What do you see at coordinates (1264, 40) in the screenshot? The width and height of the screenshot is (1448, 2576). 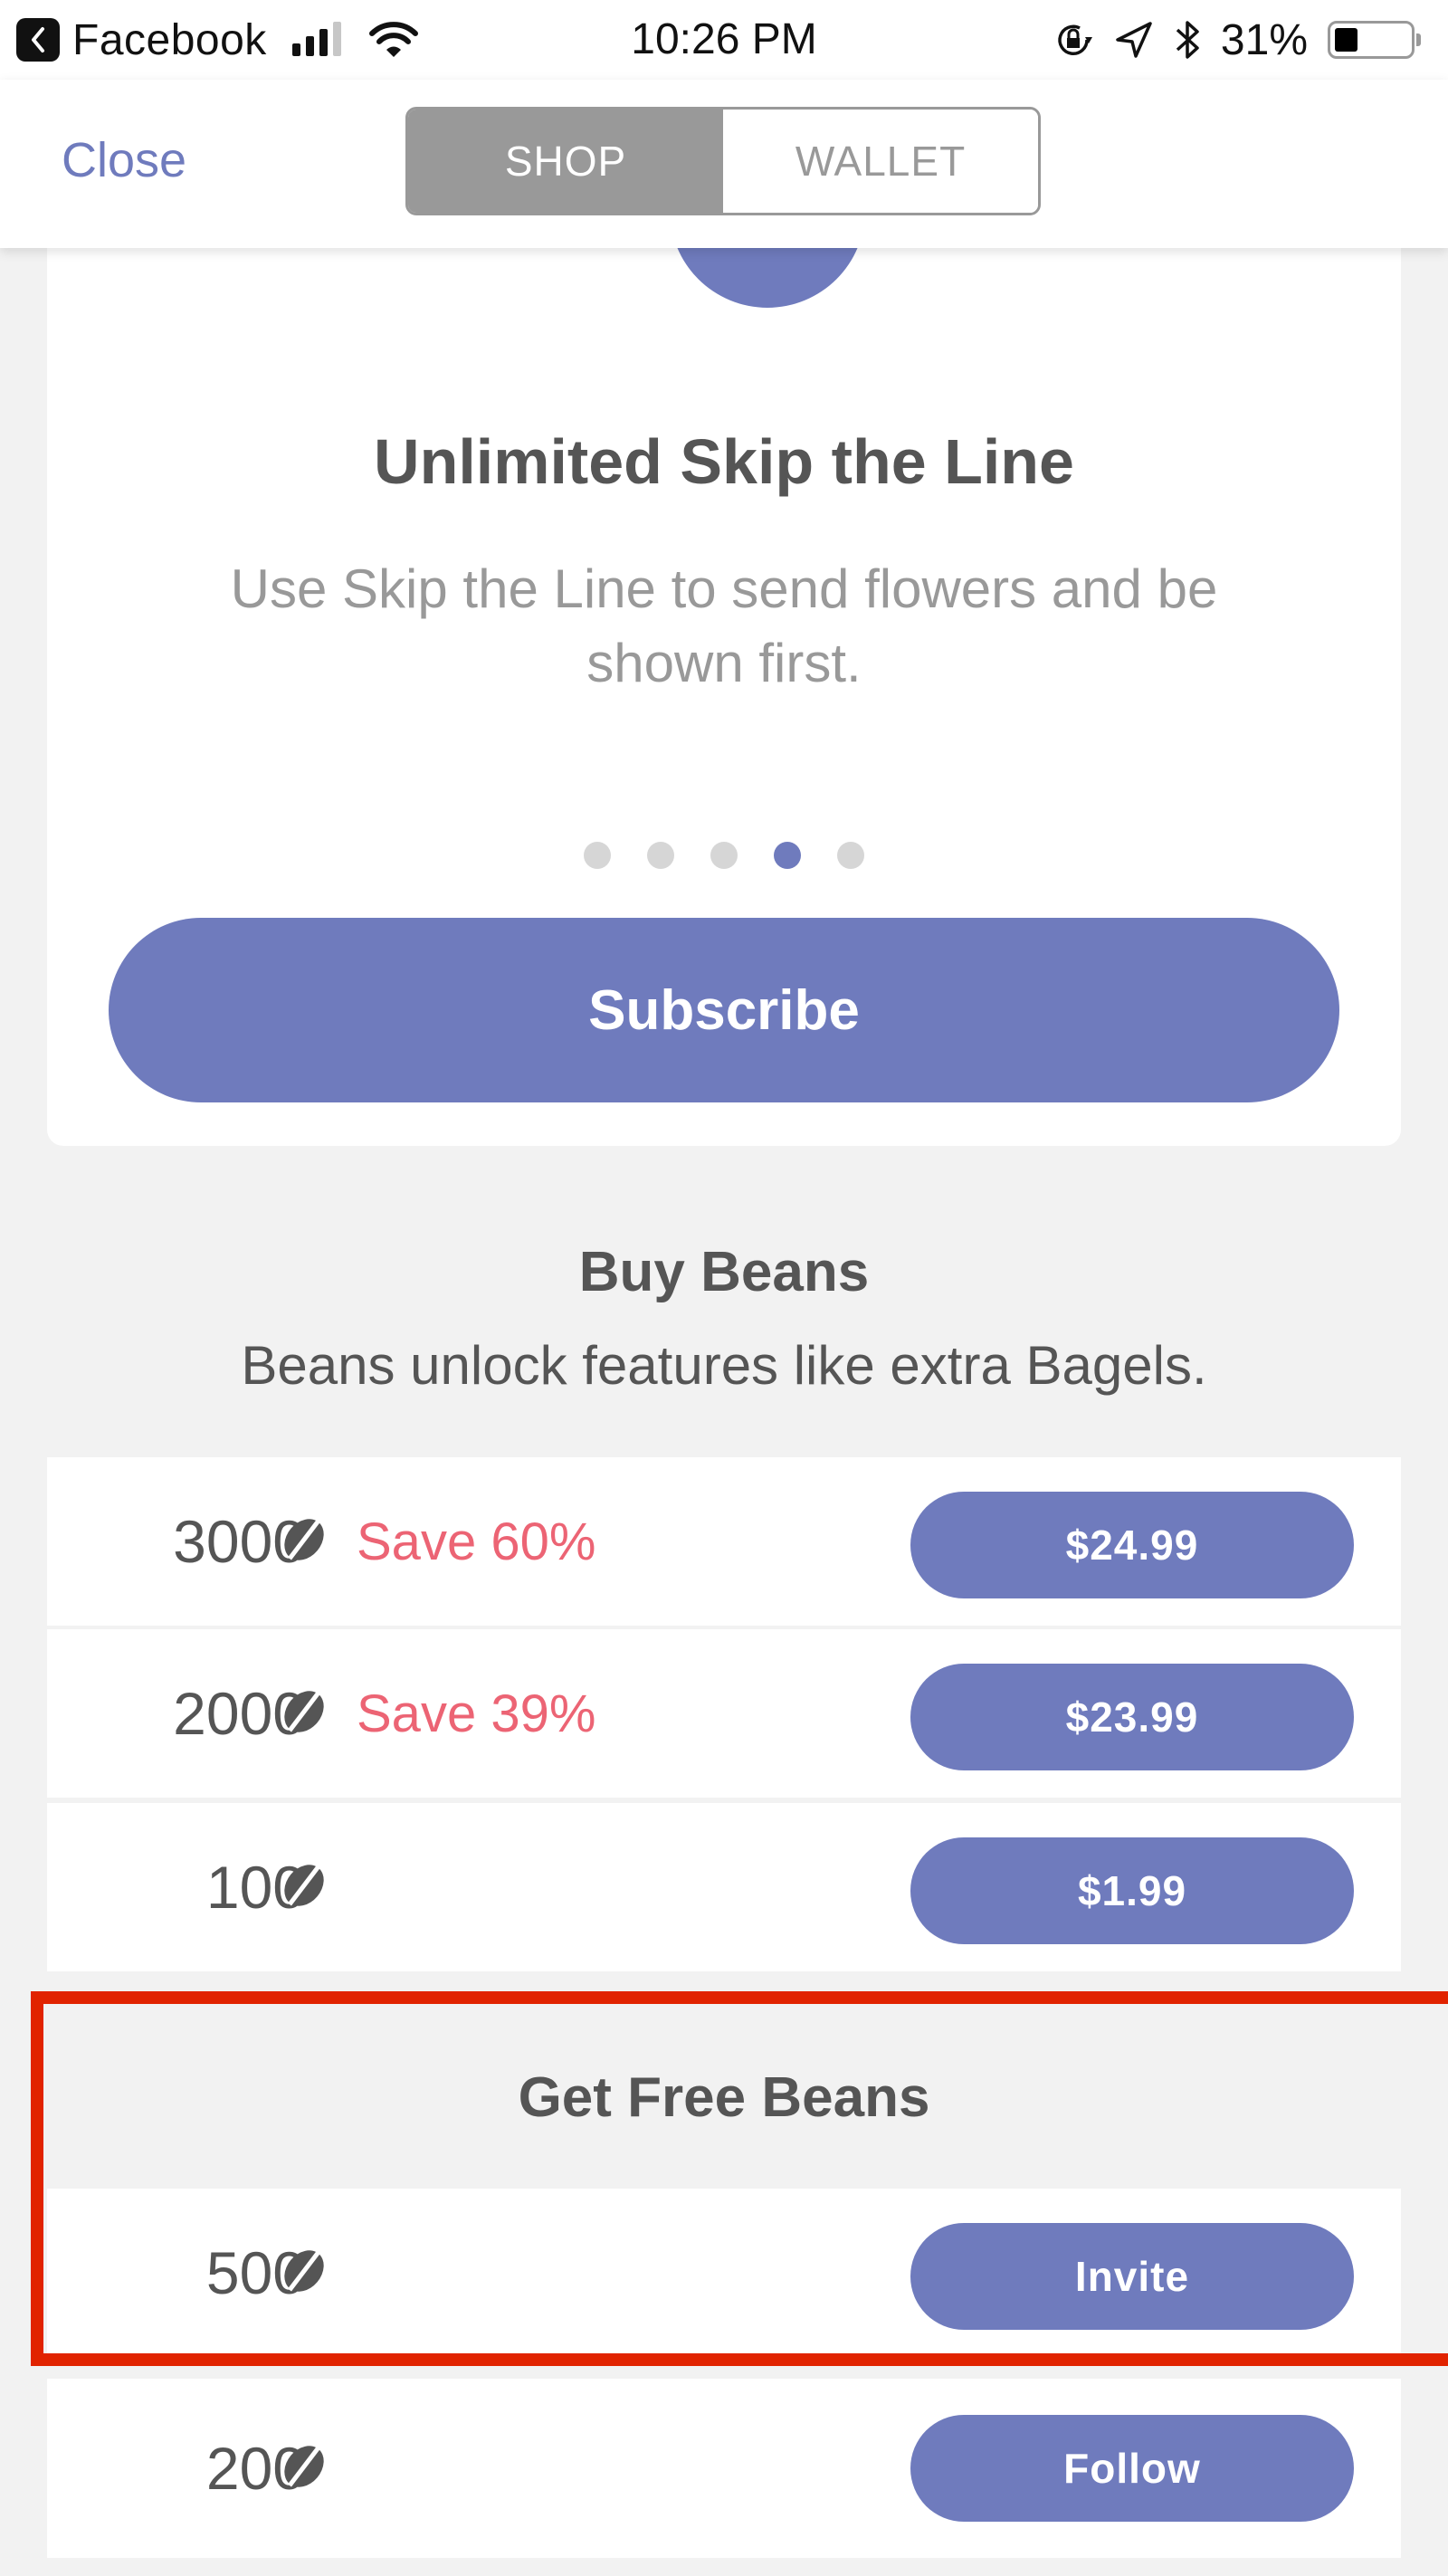 I see `battery-percent: 31%` at bounding box center [1264, 40].